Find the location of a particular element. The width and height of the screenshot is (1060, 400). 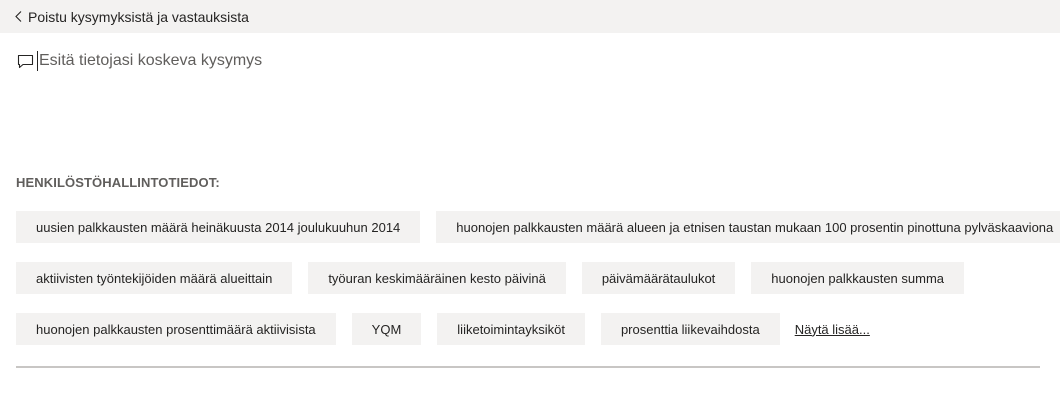

suggestion-chip: liiketoimintayksiköt is located at coordinates (511, 329).